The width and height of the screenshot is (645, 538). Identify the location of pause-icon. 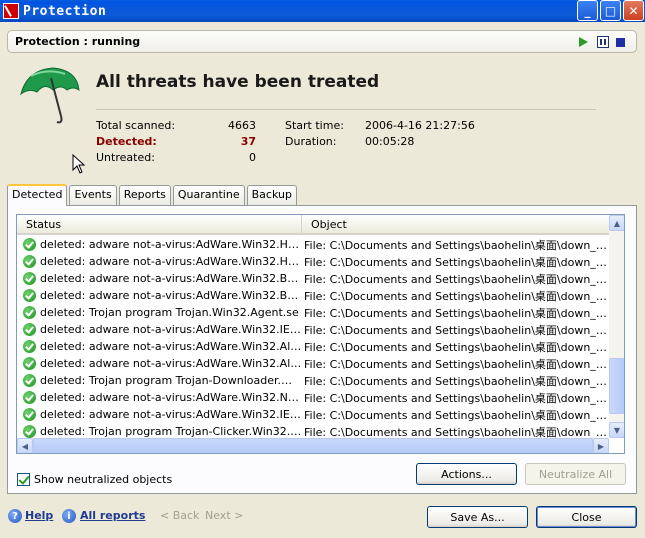
(603, 42).